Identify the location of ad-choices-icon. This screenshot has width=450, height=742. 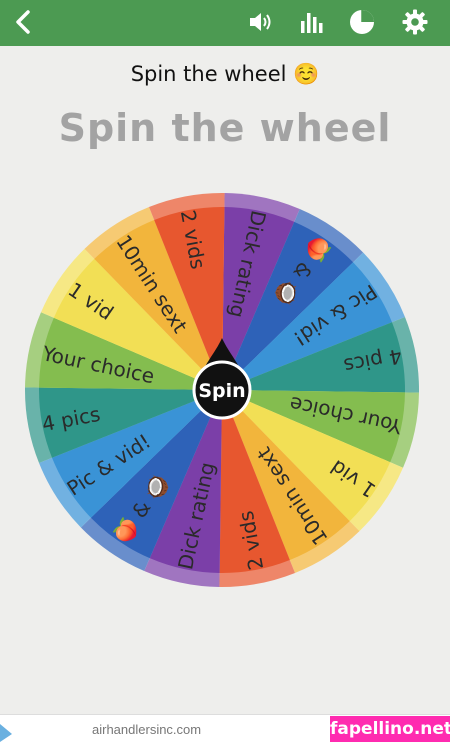
(7, 731).